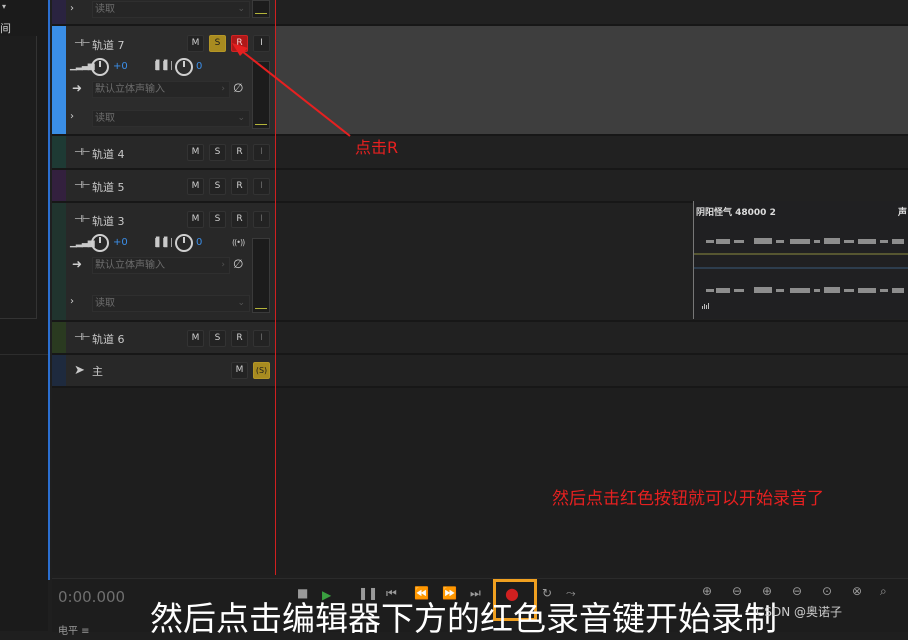 This screenshot has height=640, width=908. Describe the element at coordinates (164, 185) in the screenshot. I see `track-header: ⊣⊢ 轨道 5 M S R I` at that location.